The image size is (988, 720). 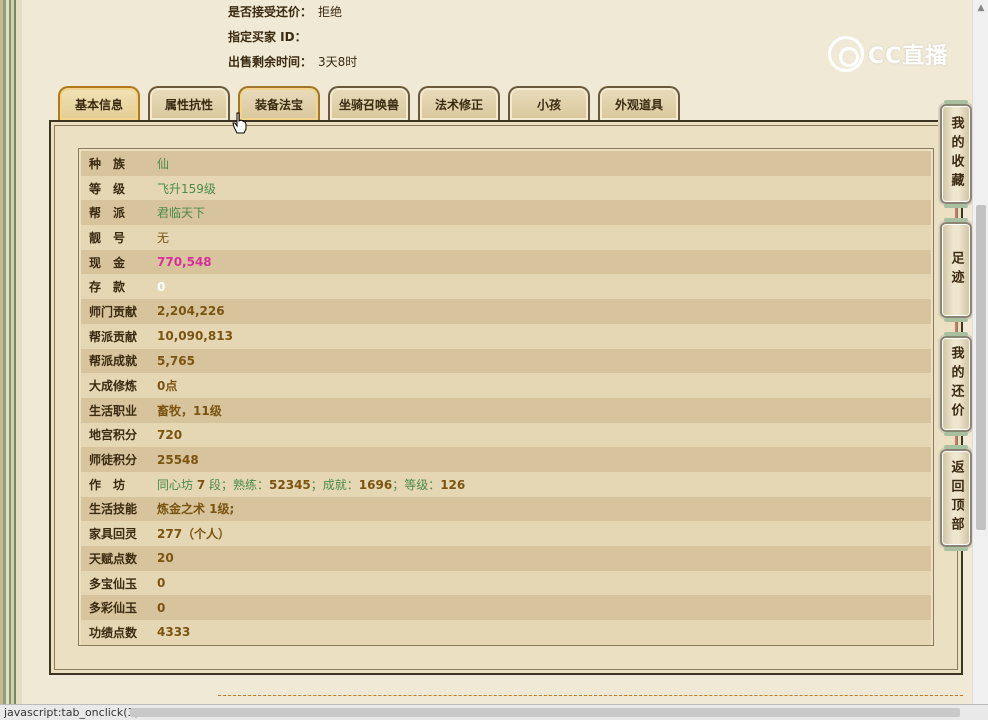 What do you see at coordinates (506, 533) in the screenshot?
I see `table-row: 家具回灵 277（个人）` at bounding box center [506, 533].